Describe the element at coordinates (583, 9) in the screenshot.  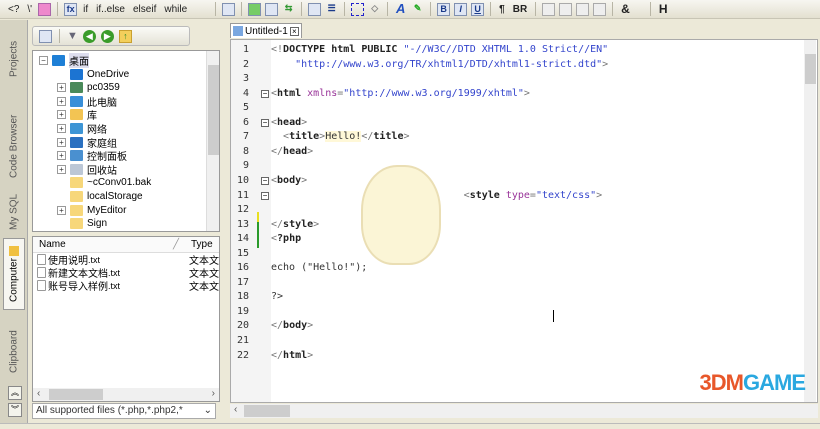
I see `align-right-icon` at that location.